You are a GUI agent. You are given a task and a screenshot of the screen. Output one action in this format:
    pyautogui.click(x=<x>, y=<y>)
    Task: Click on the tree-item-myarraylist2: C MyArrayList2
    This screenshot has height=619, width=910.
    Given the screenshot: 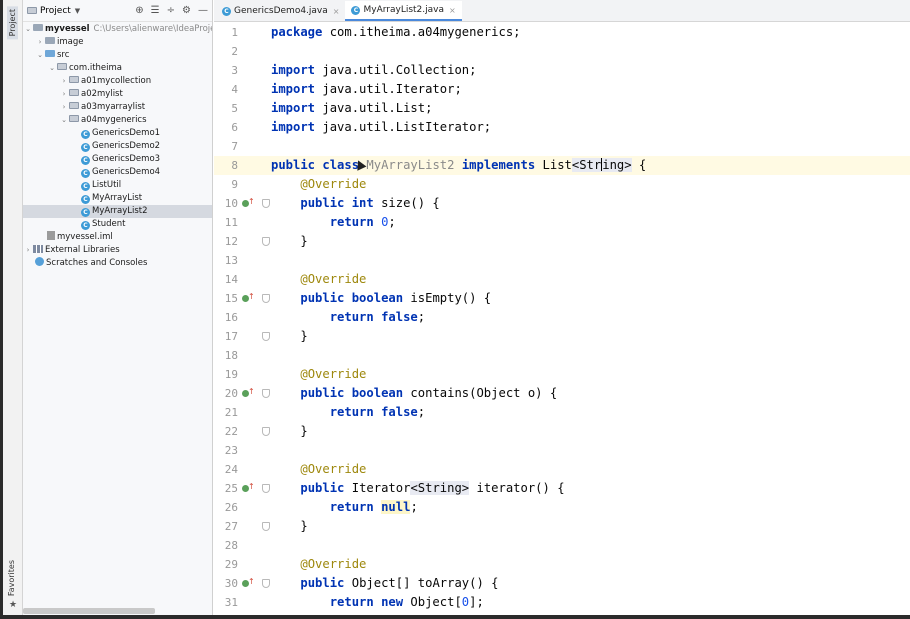 What is the action you would take?
    pyautogui.click(x=117, y=211)
    